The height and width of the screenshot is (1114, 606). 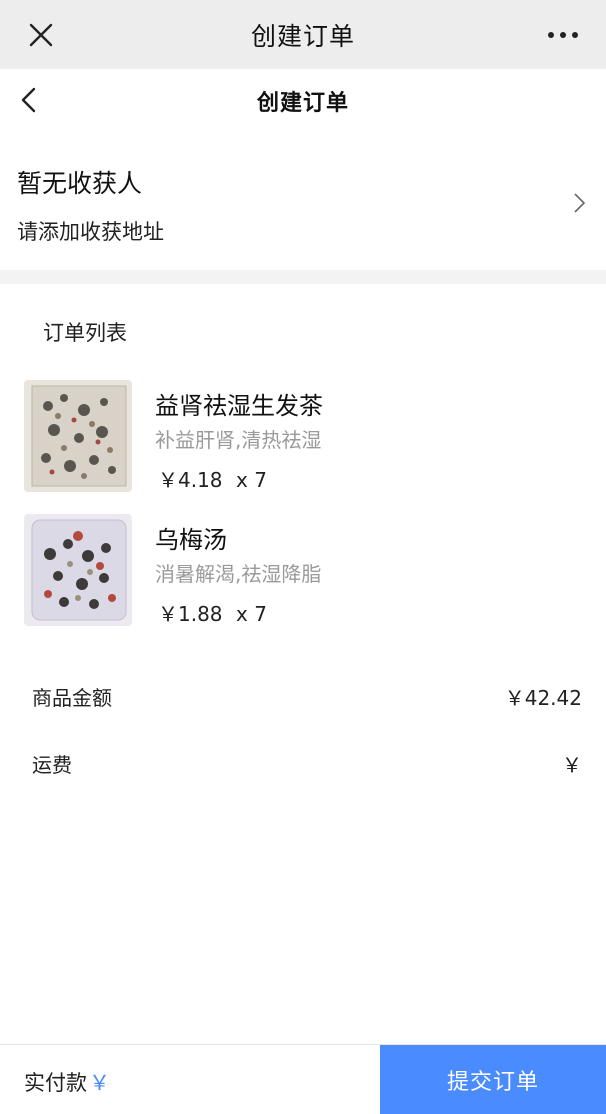 I want to click on submit-order-button: 提交订单, so click(x=493, y=1079).